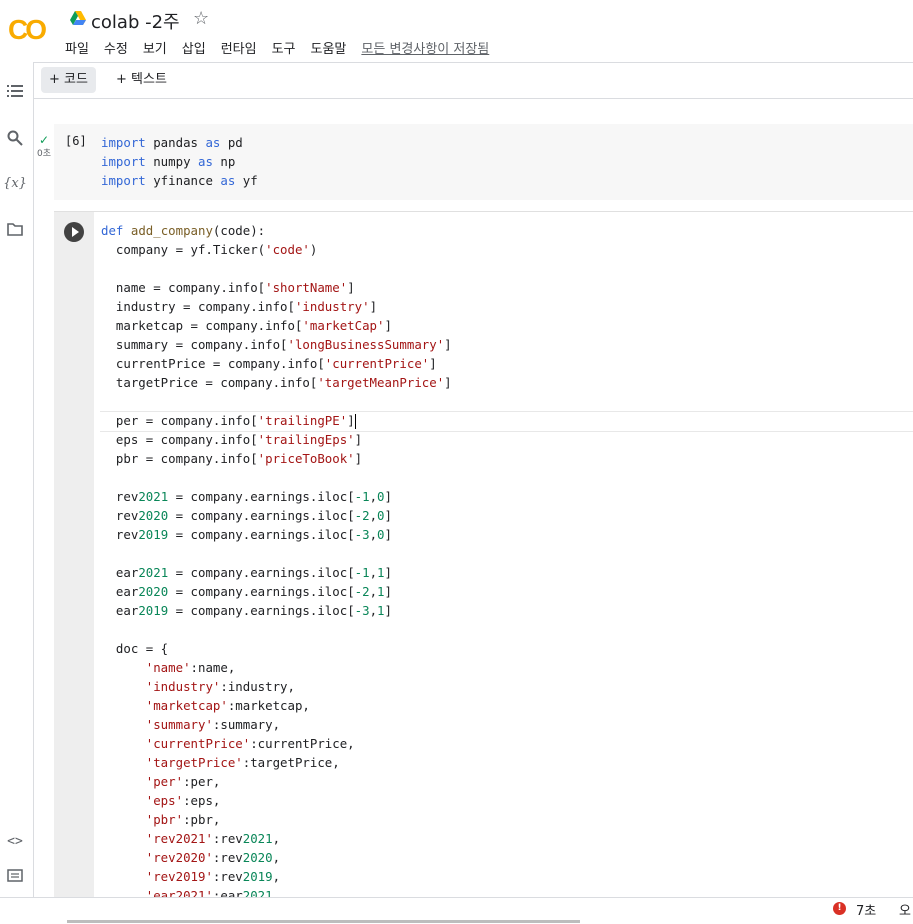 Image resolution: width=913 pixels, height=924 pixels. What do you see at coordinates (250, 743) in the screenshot?
I see `code-line: 'currentPrice':currentPrice,` at bounding box center [250, 743].